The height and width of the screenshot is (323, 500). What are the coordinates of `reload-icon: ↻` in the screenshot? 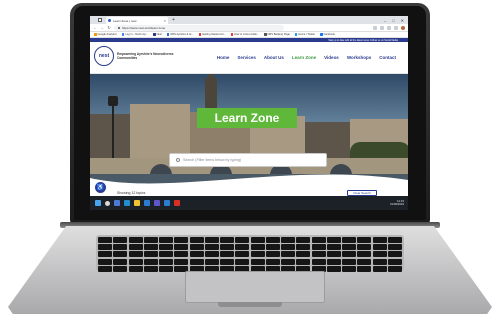 It's located at (109, 27).